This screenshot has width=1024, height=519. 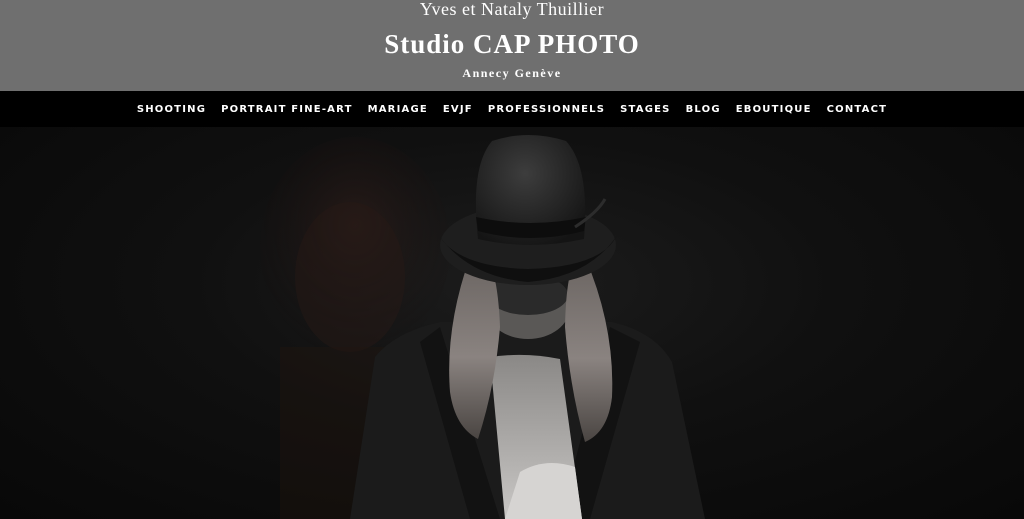 I want to click on nav-item-professionnels: PROFESSIONNELS, so click(x=546, y=109).